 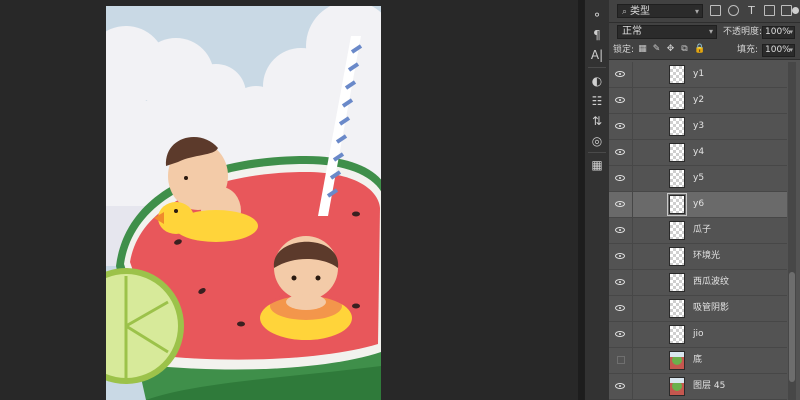 What do you see at coordinates (597, 55) in the screenshot?
I see `character-icon: A|` at bounding box center [597, 55].